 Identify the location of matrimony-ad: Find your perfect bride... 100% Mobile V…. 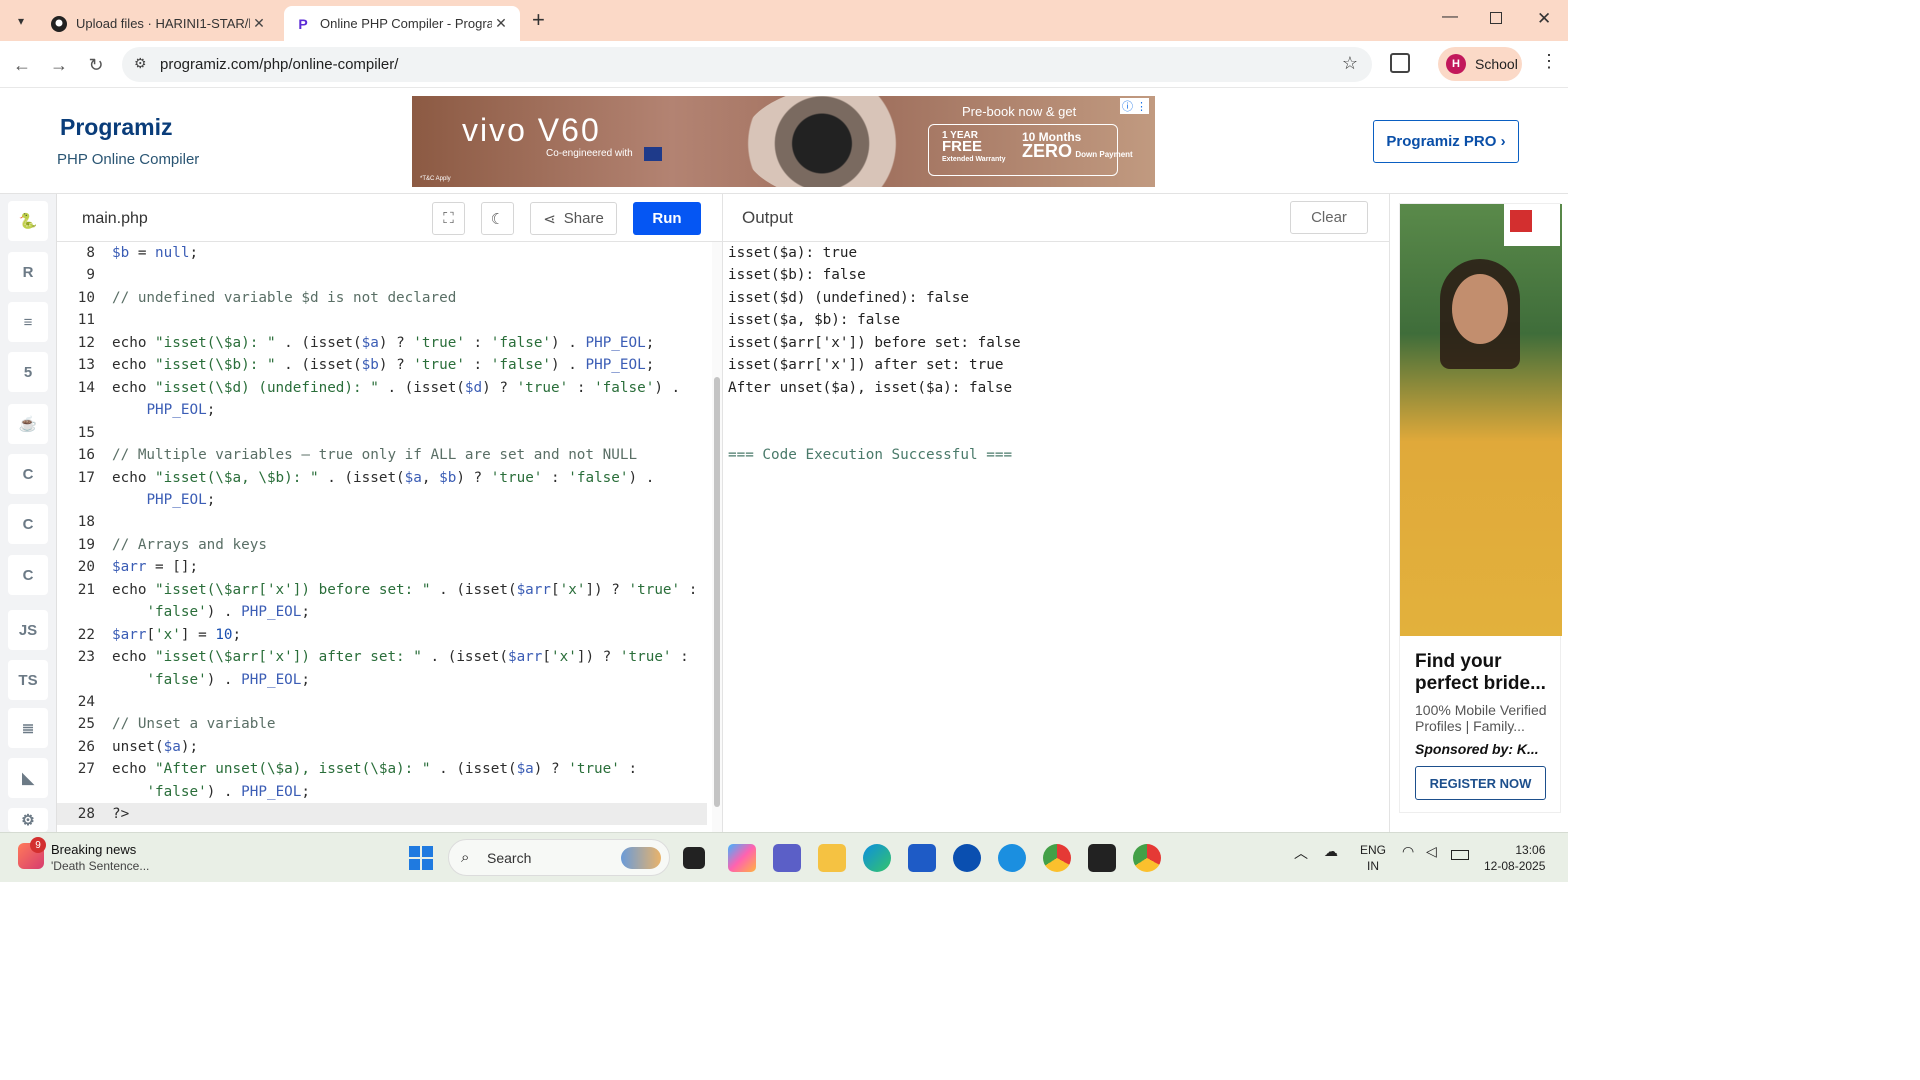
(1480, 508).